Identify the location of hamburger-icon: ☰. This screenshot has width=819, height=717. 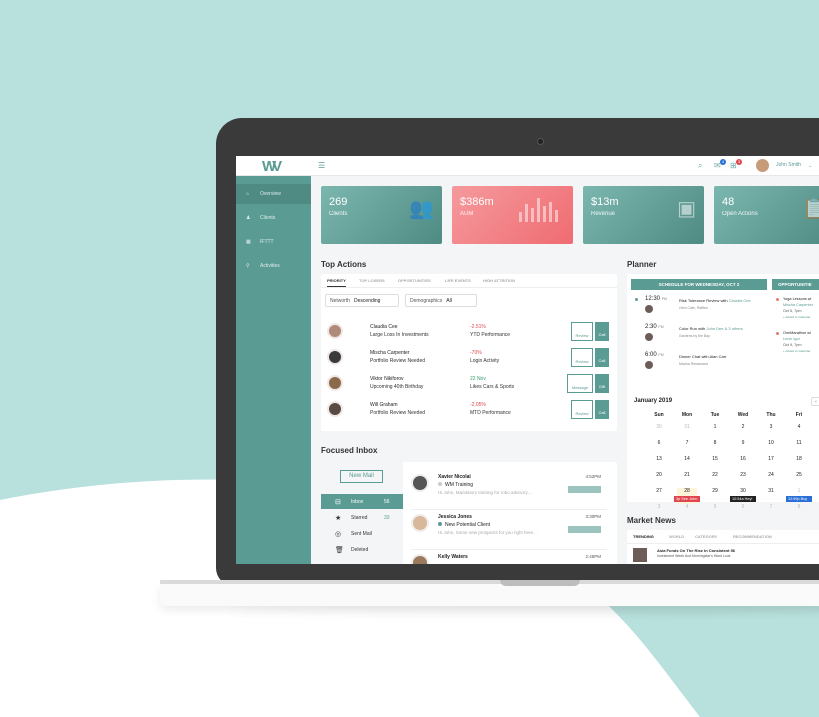
(321, 165).